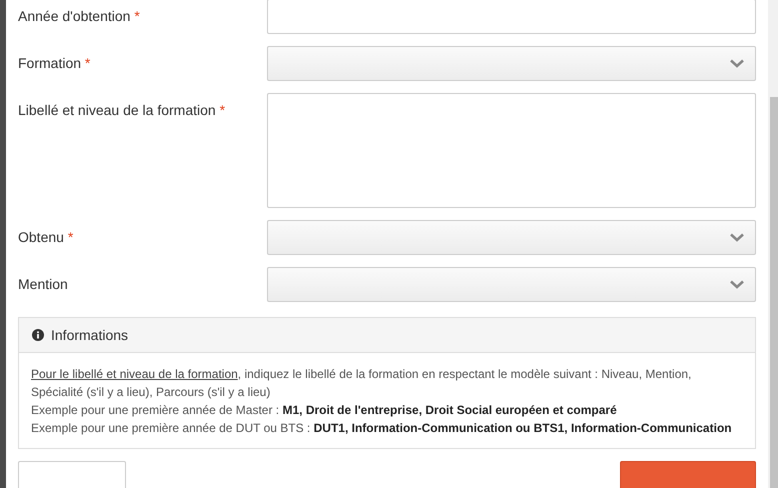 The image size is (778, 488). I want to click on example-text: Exemple pour une première année de Master : M1, Droit de l'entreprise, Droit Social européen et comparé, so click(324, 410).